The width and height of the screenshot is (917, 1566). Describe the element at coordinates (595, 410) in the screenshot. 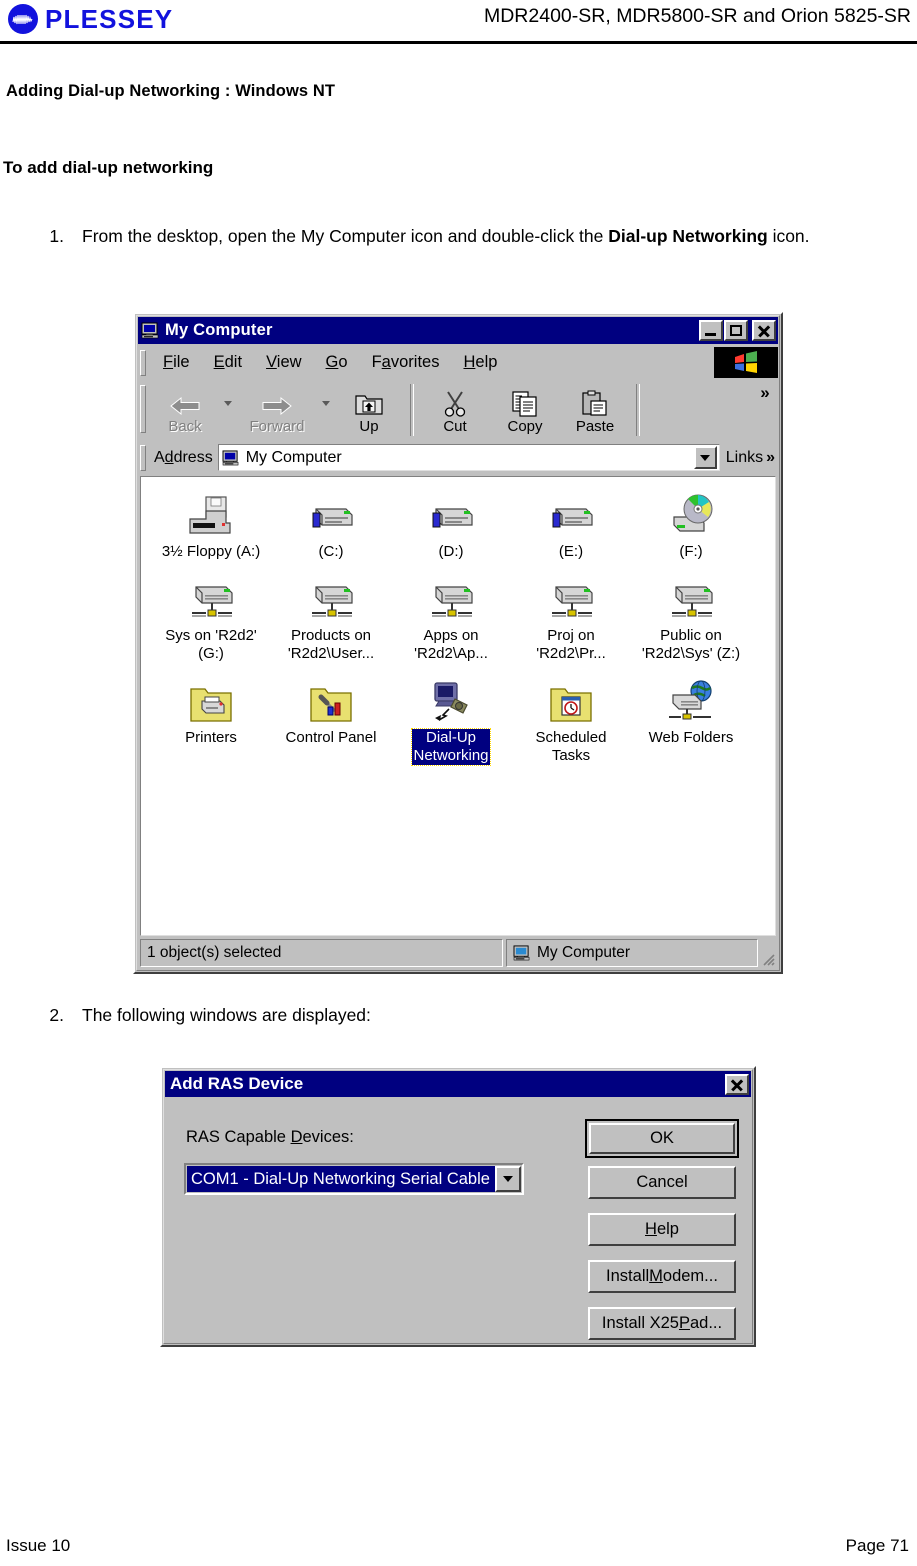

I see `toolbar-paste-button: Paste` at that location.